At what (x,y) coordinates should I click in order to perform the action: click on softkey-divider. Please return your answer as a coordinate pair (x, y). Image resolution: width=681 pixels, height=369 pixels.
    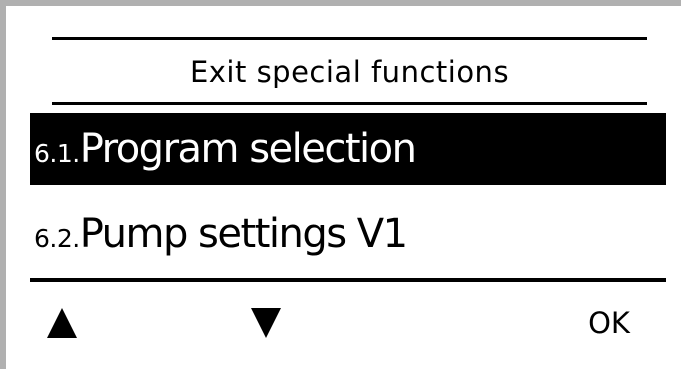
    Looking at the image, I should click on (348, 280).